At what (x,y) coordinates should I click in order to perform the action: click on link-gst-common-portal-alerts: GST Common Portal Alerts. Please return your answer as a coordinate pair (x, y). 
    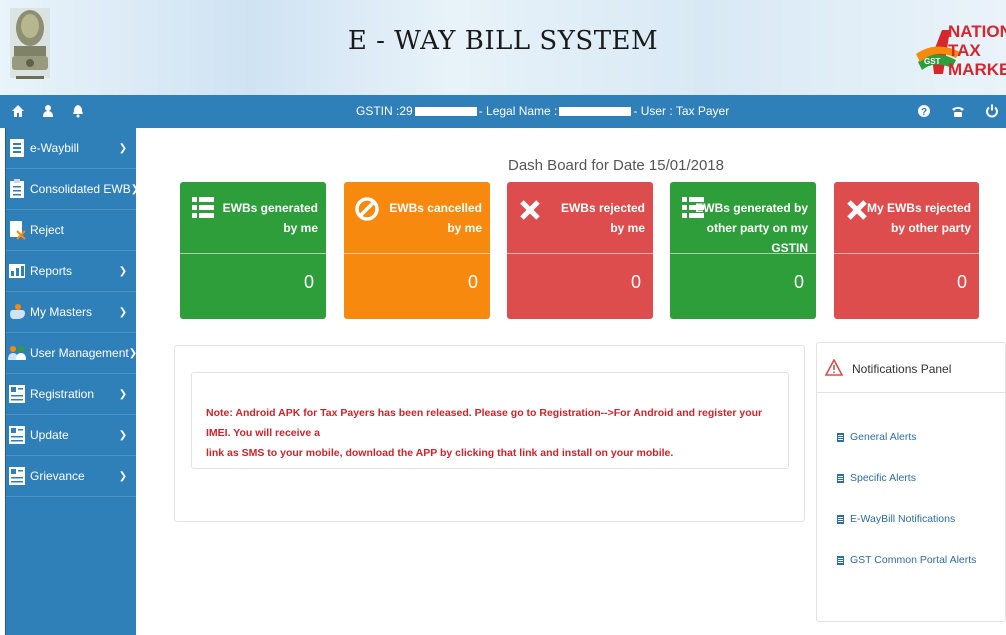
    Looking at the image, I should click on (906, 560).